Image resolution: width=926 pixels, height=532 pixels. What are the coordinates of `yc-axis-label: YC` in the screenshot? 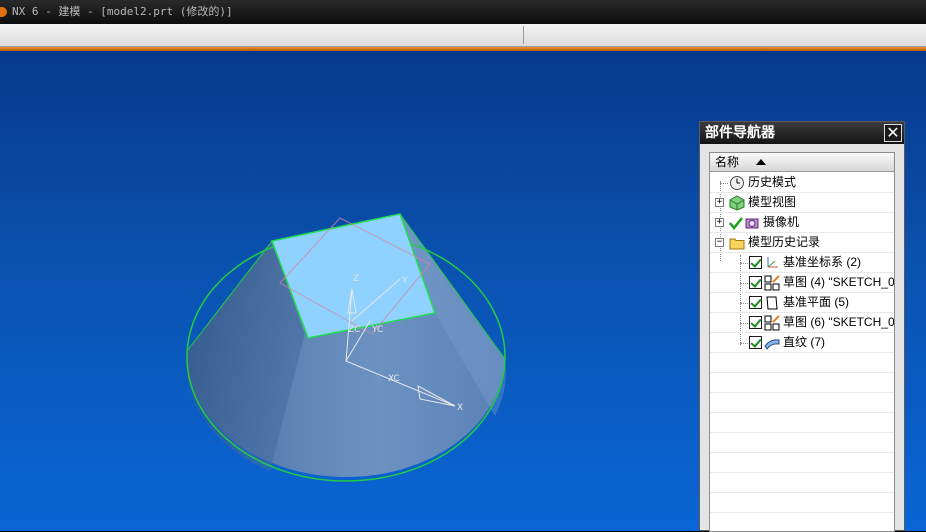 It's located at (377, 330).